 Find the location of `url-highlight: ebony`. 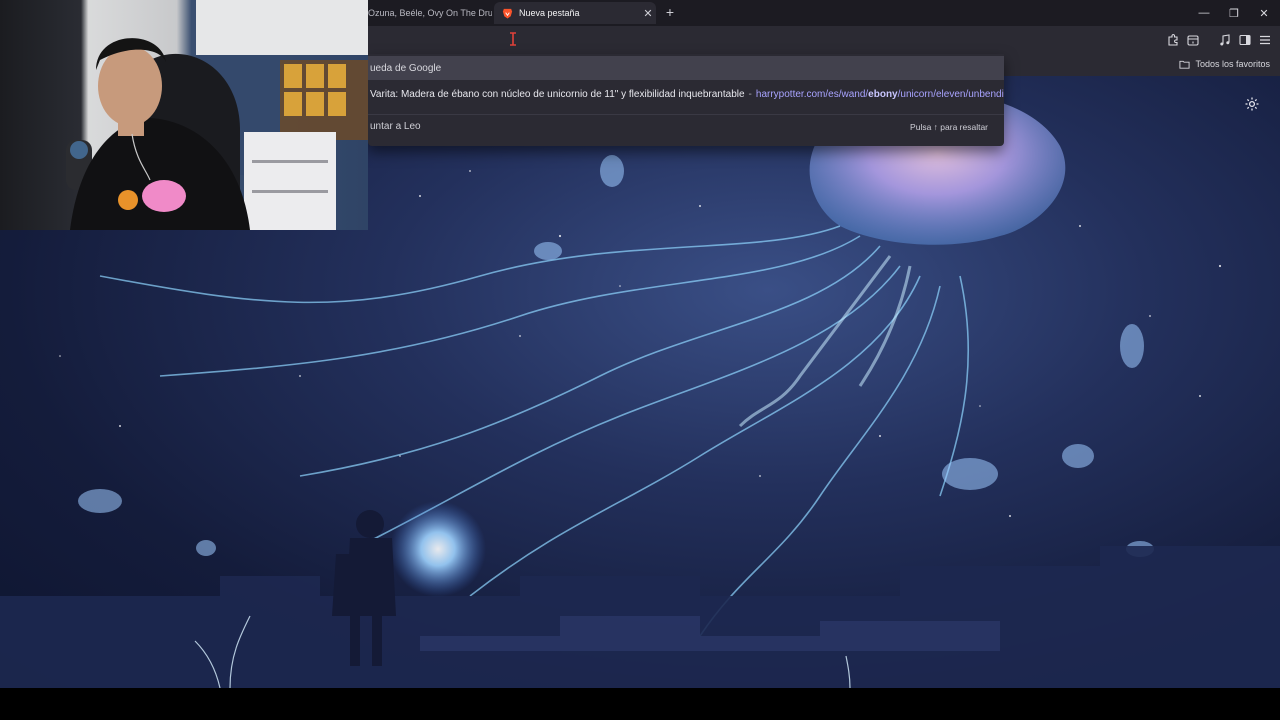

url-highlight: ebony is located at coordinates (883, 94).